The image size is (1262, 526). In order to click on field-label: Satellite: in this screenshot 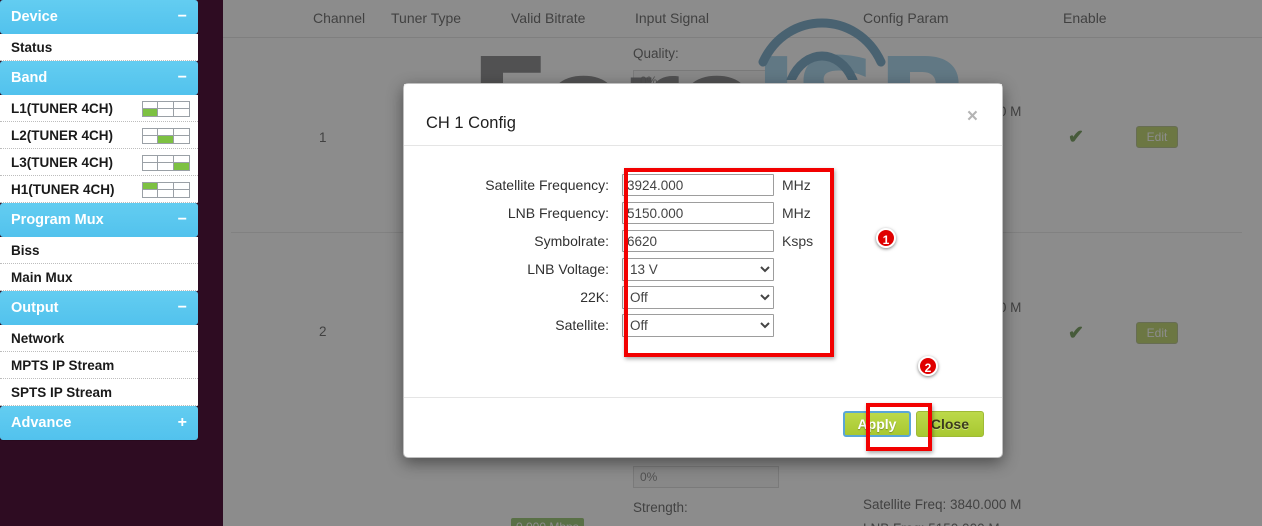, I will do `click(582, 325)`.